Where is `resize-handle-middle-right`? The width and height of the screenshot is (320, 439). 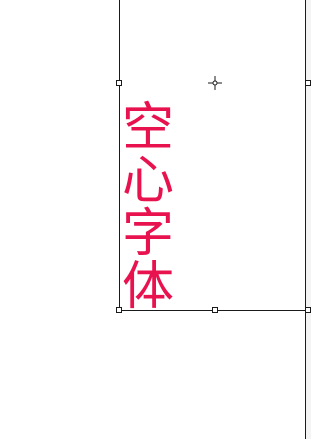
resize-handle-middle-right is located at coordinates (308, 83).